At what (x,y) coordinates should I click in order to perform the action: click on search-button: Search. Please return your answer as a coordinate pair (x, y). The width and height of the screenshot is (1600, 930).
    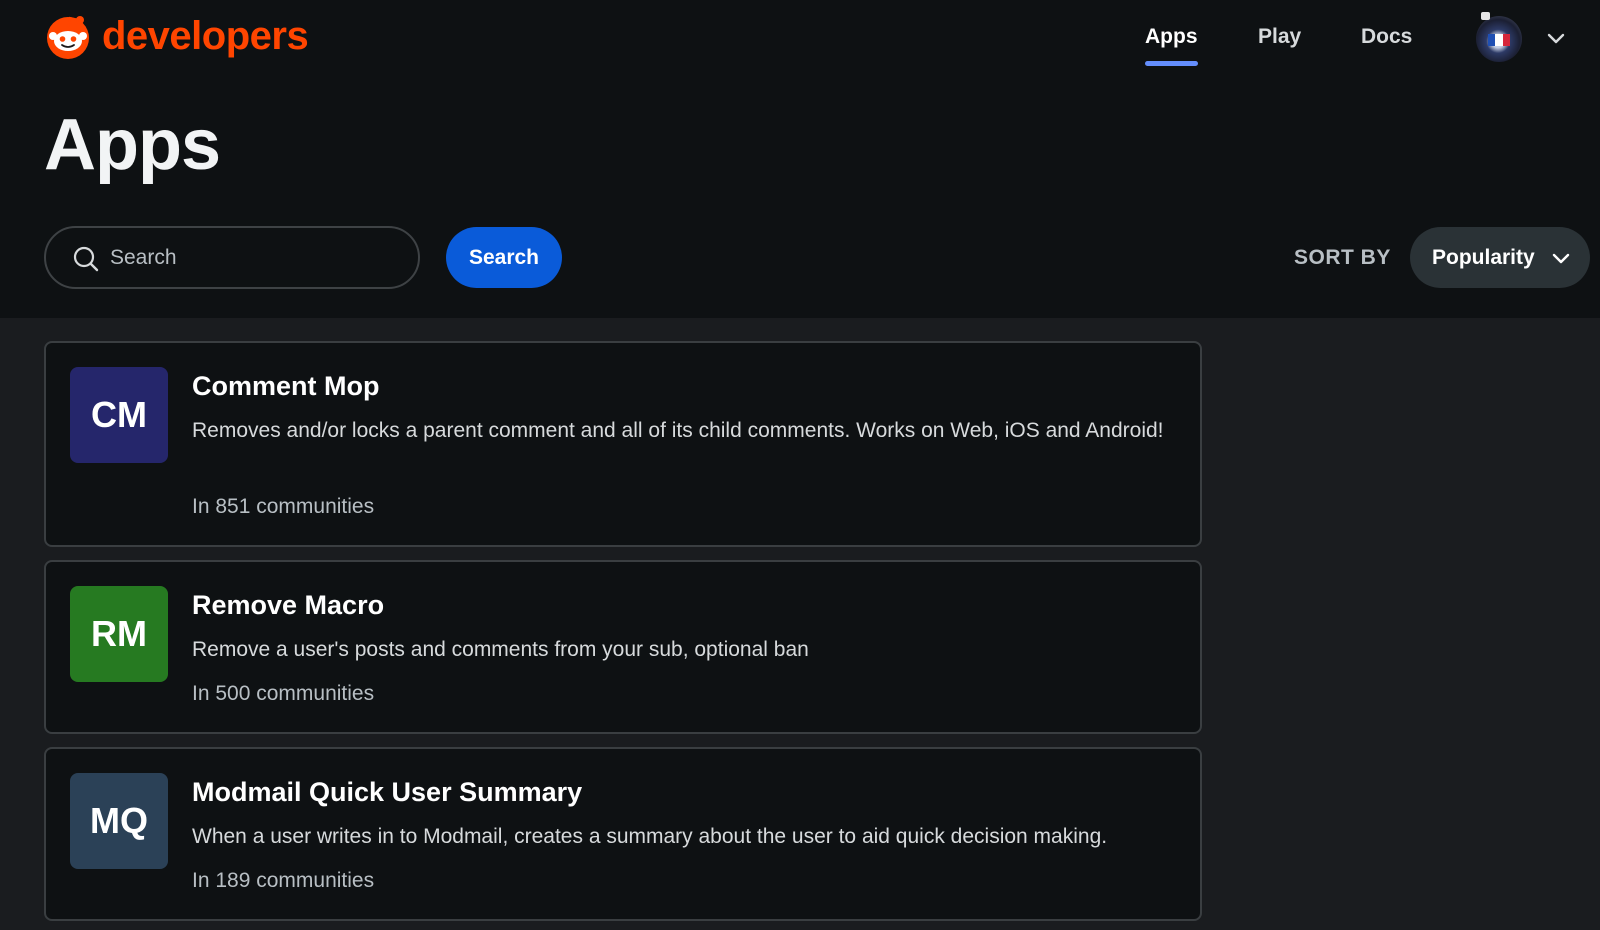
    Looking at the image, I should click on (504, 257).